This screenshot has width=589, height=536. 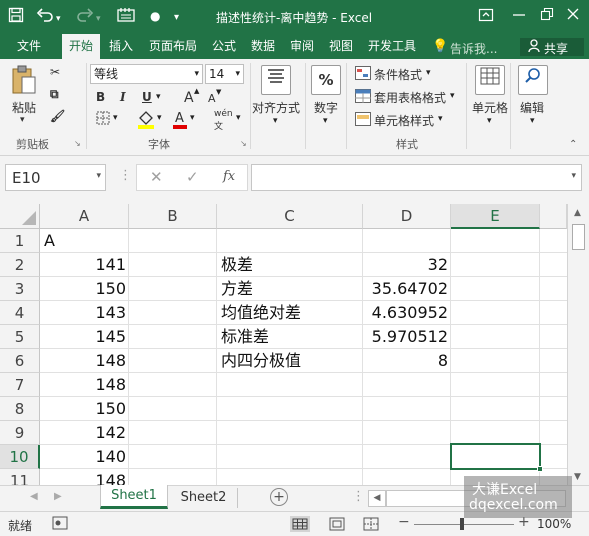 What do you see at coordinates (123, 97) in the screenshot?
I see `italic-button: I` at bounding box center [123, 97].